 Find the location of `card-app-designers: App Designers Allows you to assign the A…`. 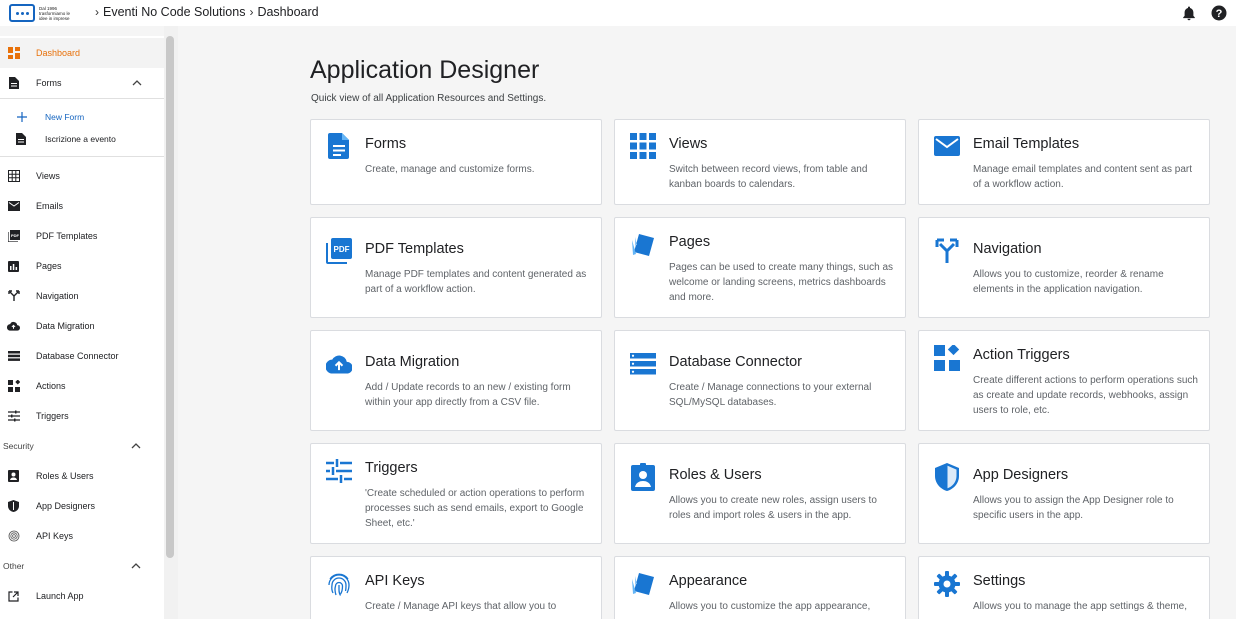

card-app-designers: App Designers Allows you to assign the A… is located at coordinates (1064, 493).